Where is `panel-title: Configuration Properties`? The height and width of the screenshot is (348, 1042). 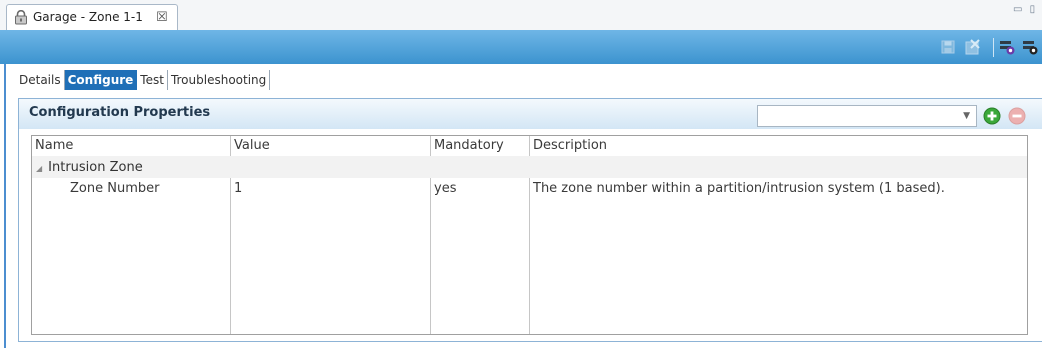 panel-title: Configuration Properties is located at coordinates (120, 112).